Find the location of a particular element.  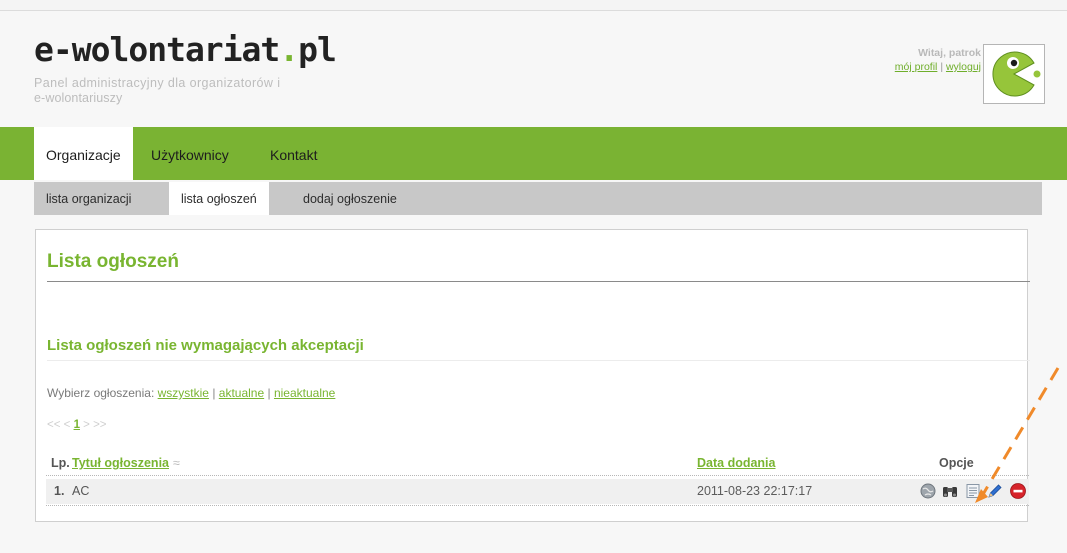

user-box: Witaj, patrok mój profil | wyloguj is located at coordinates (938, 60).